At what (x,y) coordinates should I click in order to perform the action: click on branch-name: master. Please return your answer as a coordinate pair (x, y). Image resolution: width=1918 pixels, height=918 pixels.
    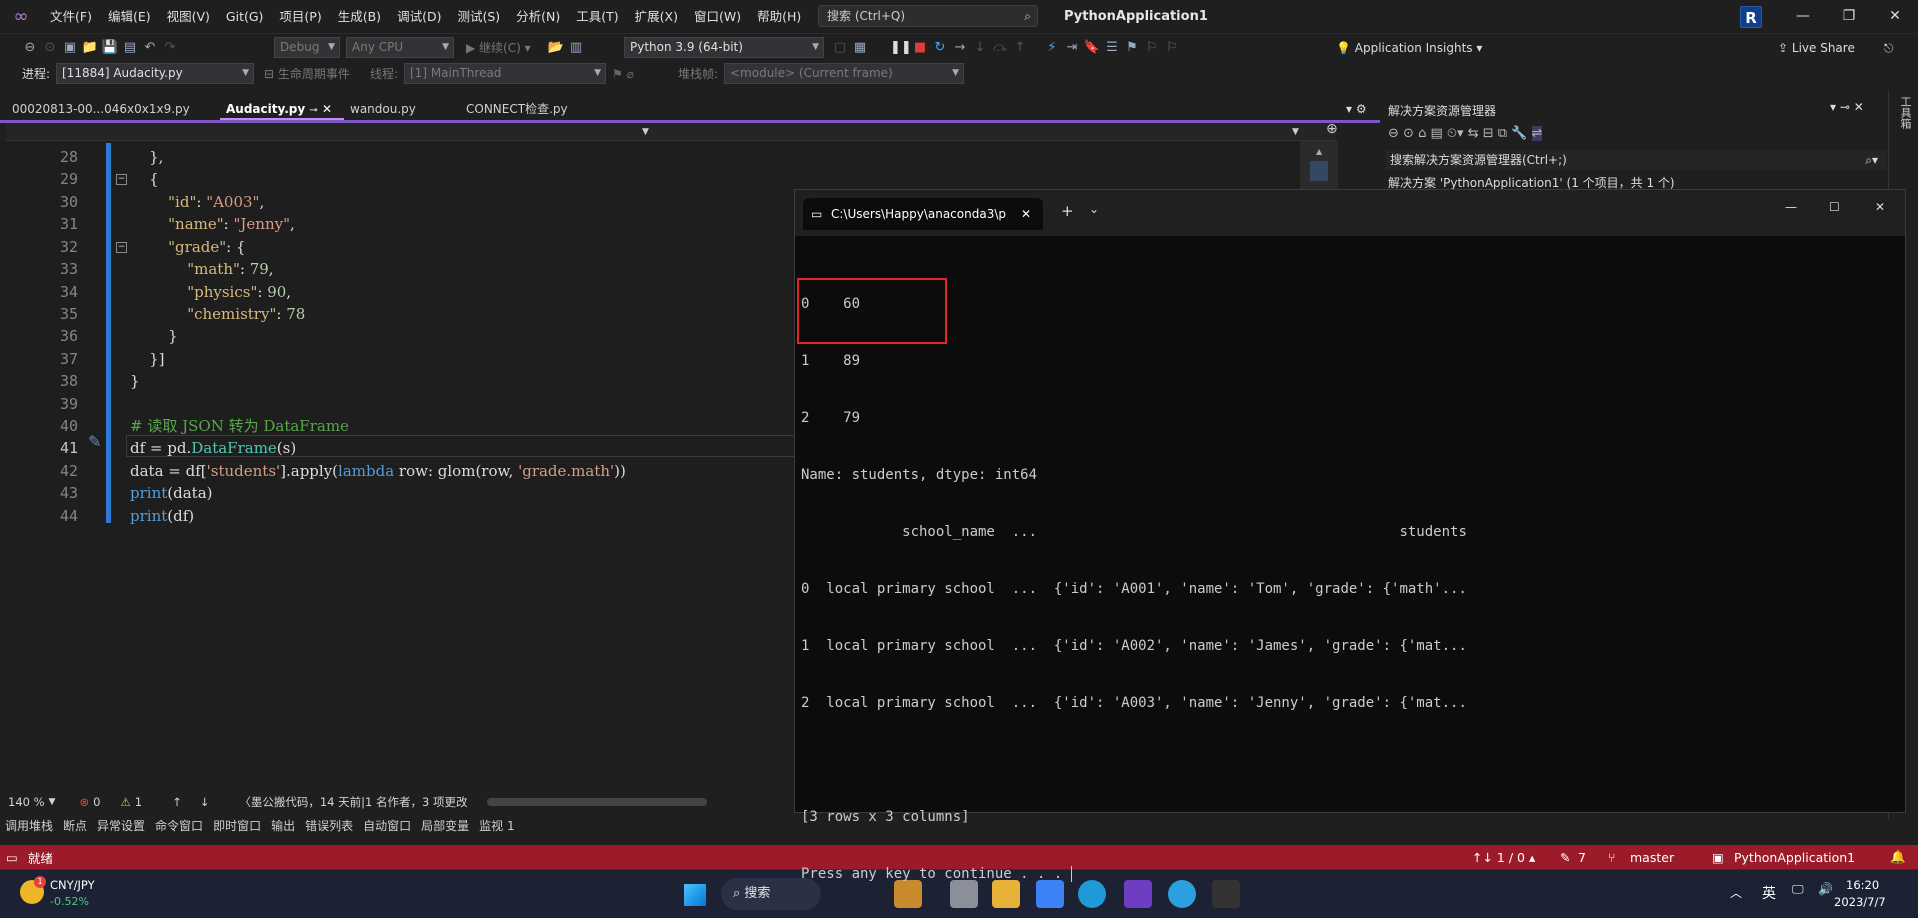
    Looking at the image, I should click on (1652, 857).